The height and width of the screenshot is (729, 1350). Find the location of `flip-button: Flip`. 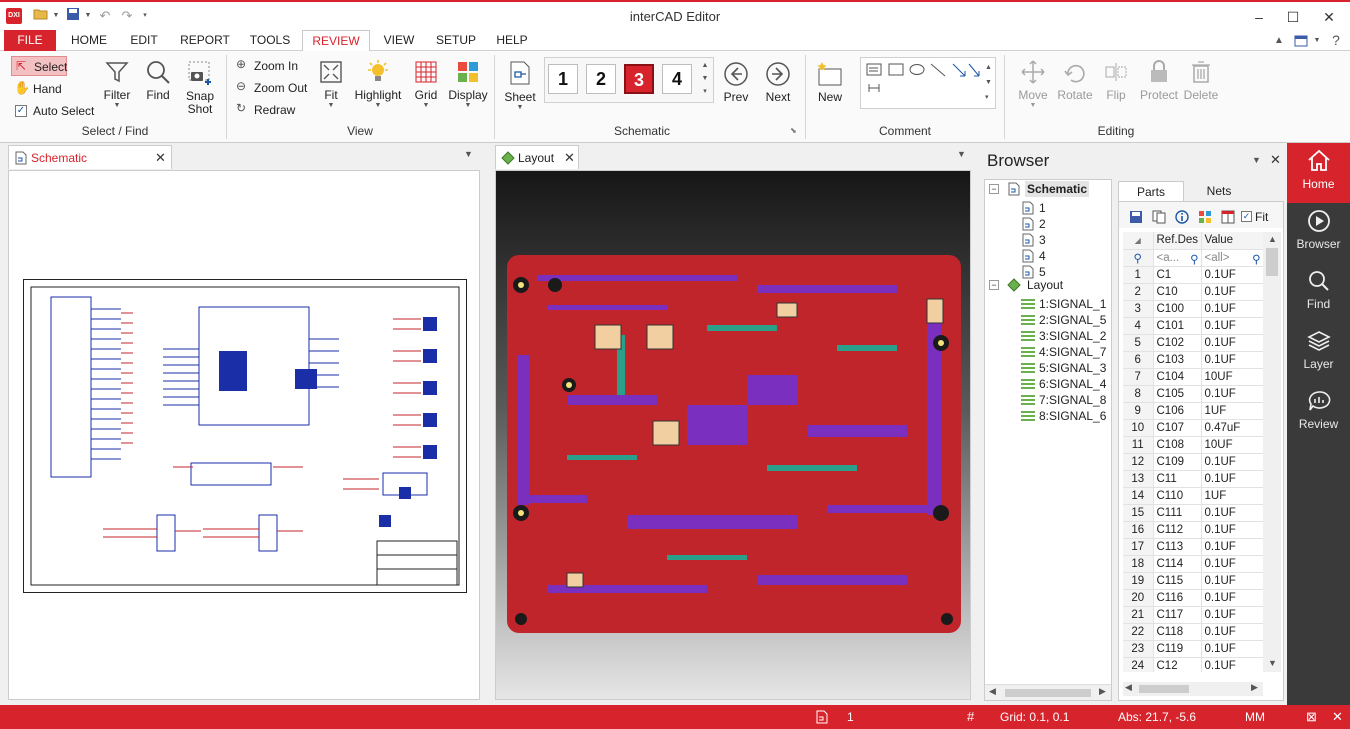

flip-button: Flip is located at coordinates (1116, 87).